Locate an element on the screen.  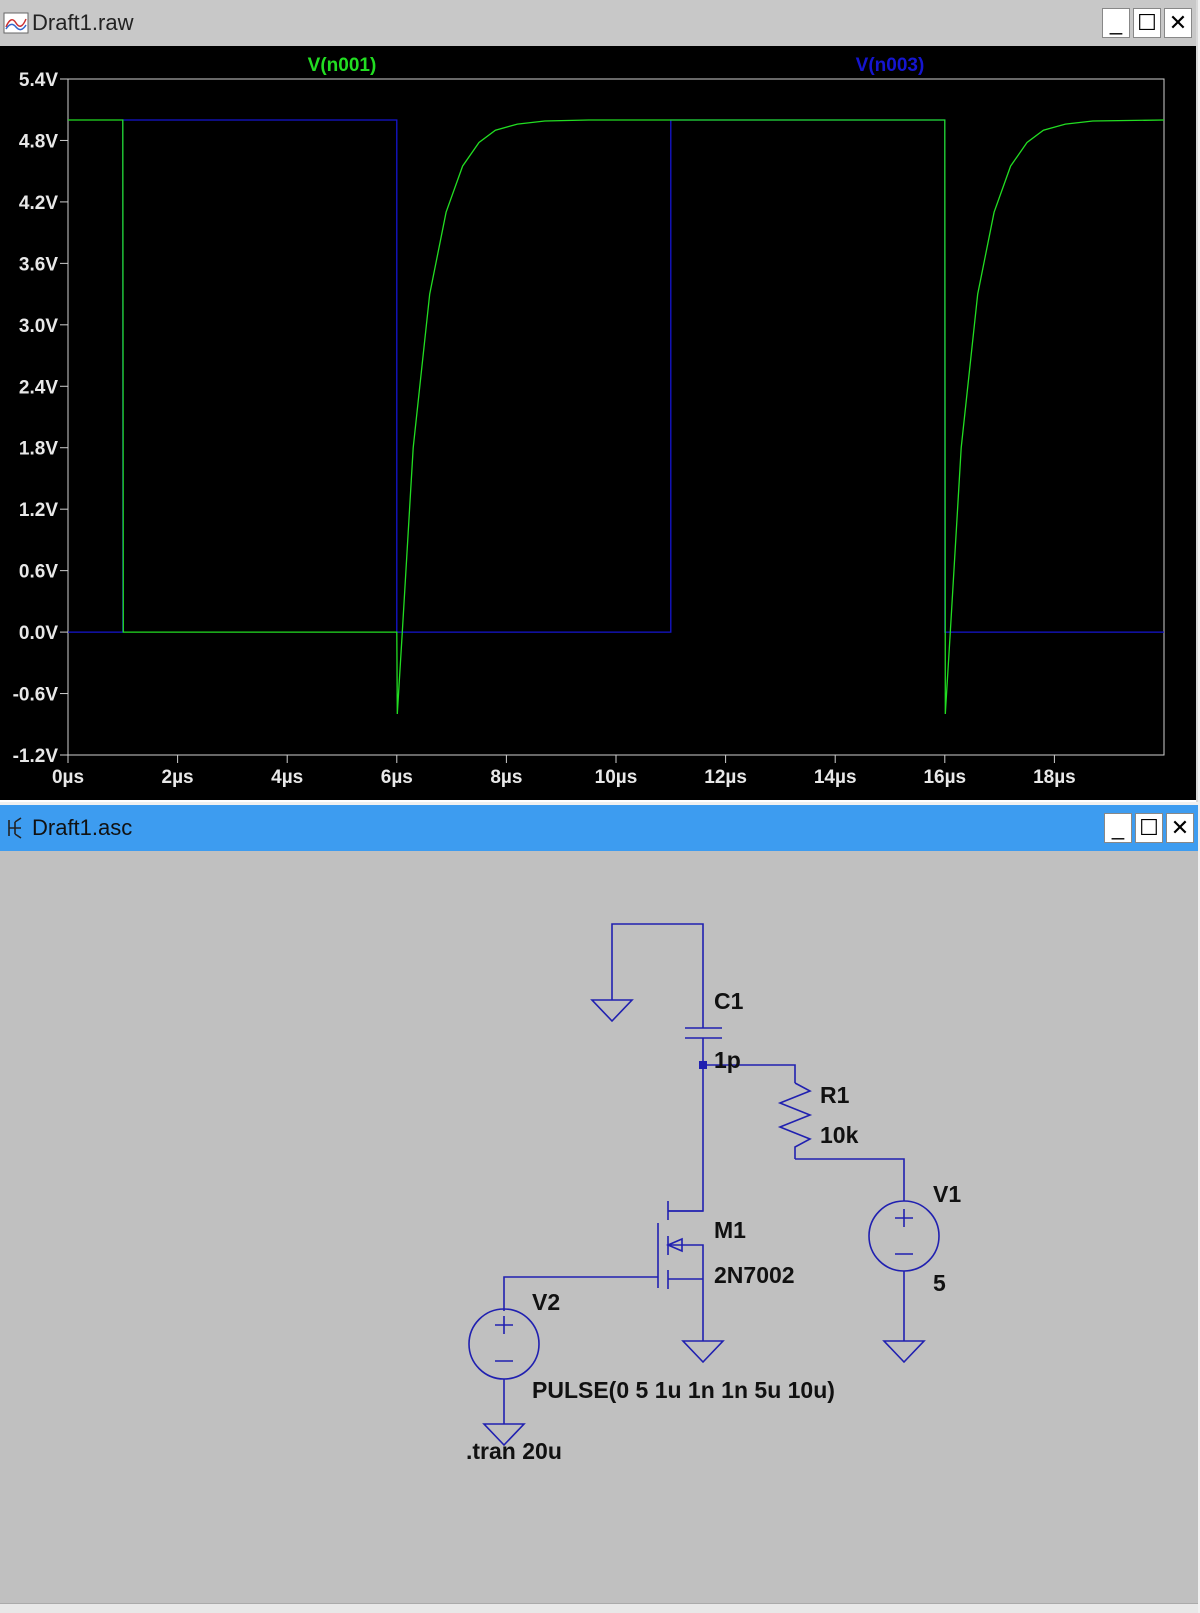
r1-name-label: R1 is located at coordinates (835, 1095).